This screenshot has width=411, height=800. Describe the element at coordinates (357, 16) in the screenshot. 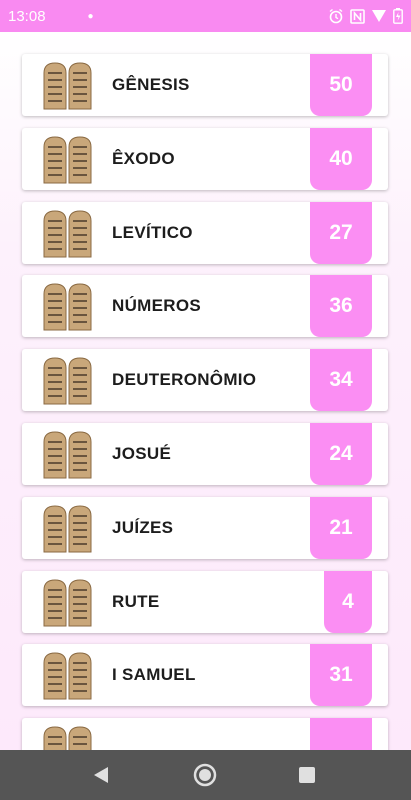

I see `nfc-icon` at that location.